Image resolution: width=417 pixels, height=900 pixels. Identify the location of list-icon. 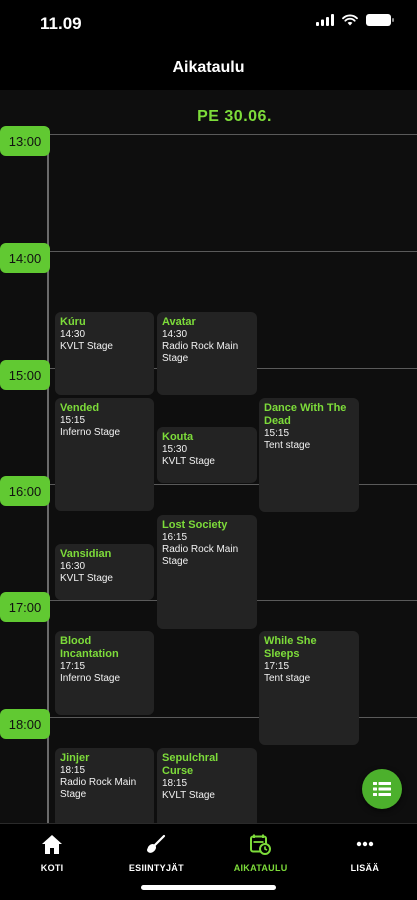
(382, 789).